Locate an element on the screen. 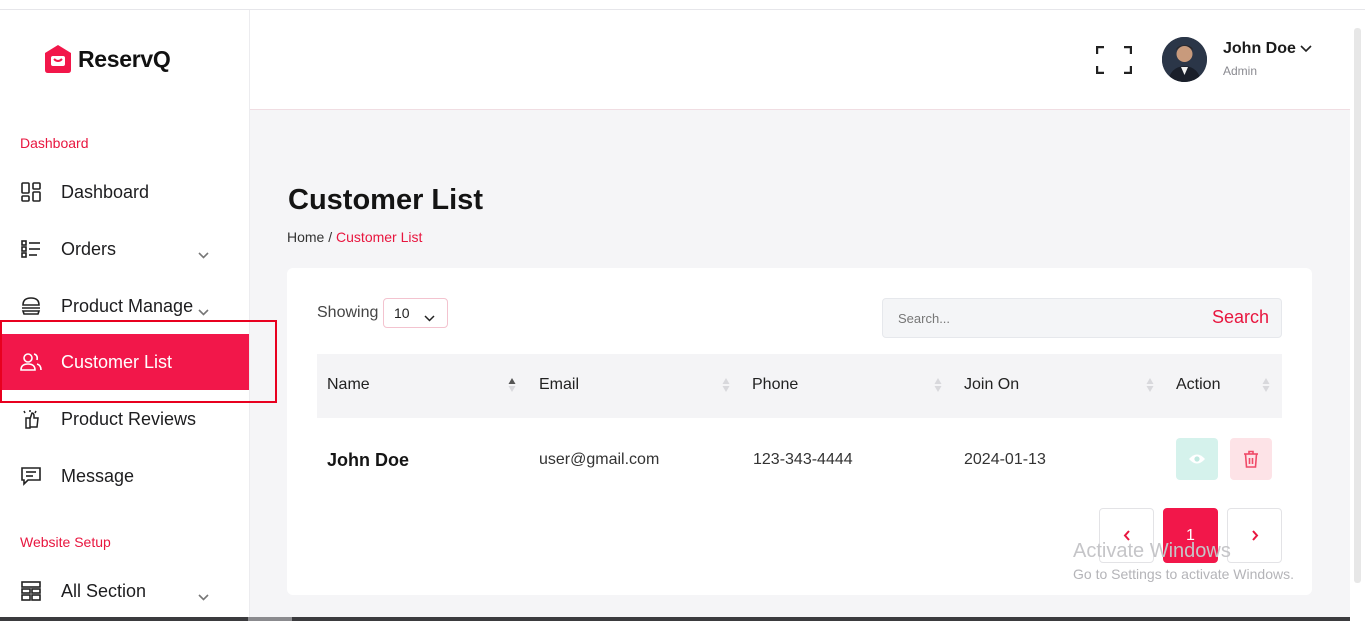 This screenshot has height=621, width=1365. breadcrumb-current: Customer List is located at coordinates (379, 237).